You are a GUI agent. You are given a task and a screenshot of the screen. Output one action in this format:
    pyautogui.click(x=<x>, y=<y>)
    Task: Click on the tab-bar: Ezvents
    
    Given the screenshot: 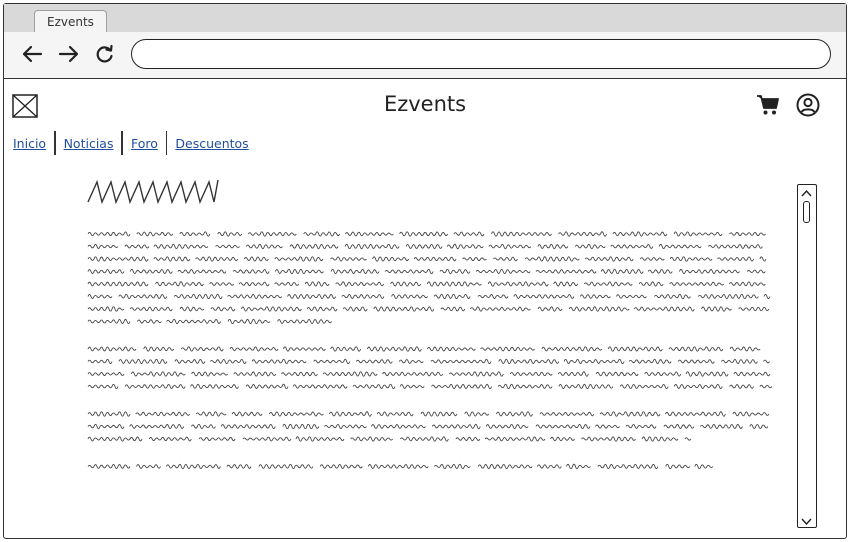 What is the action you would take?
    pyautogui.click(x=425, y=18)
    